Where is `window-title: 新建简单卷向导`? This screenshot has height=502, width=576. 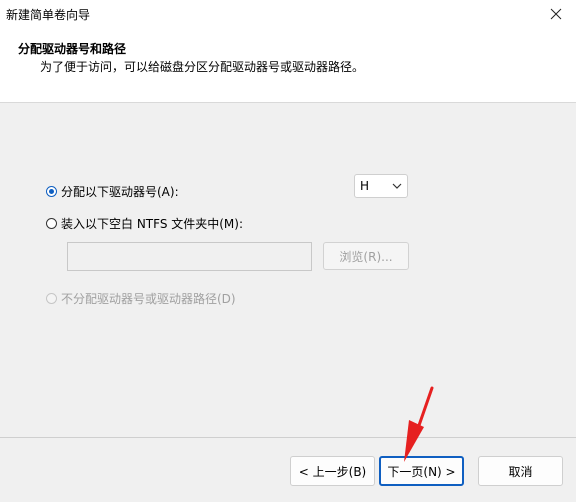
window-title: 新建简单卷向导 is located at coordinates (48, 15).